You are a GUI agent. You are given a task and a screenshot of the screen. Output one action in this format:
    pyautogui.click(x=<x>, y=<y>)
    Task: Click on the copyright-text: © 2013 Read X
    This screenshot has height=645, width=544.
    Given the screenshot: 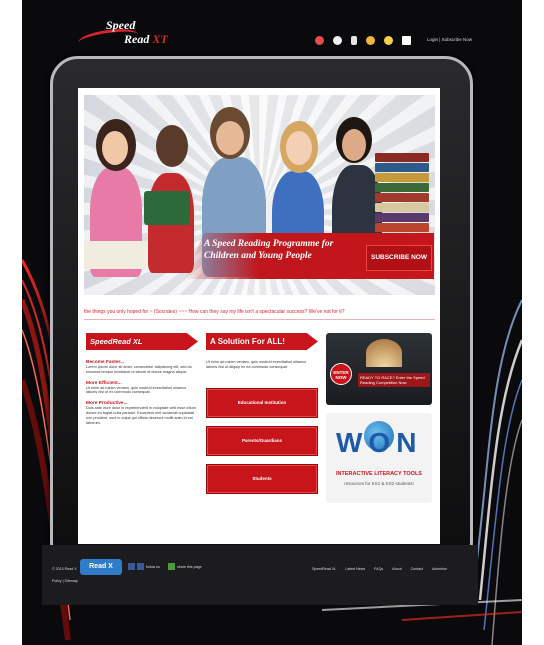 What is the action you would take?
    pyautogui.click(x=64, y=569)
    